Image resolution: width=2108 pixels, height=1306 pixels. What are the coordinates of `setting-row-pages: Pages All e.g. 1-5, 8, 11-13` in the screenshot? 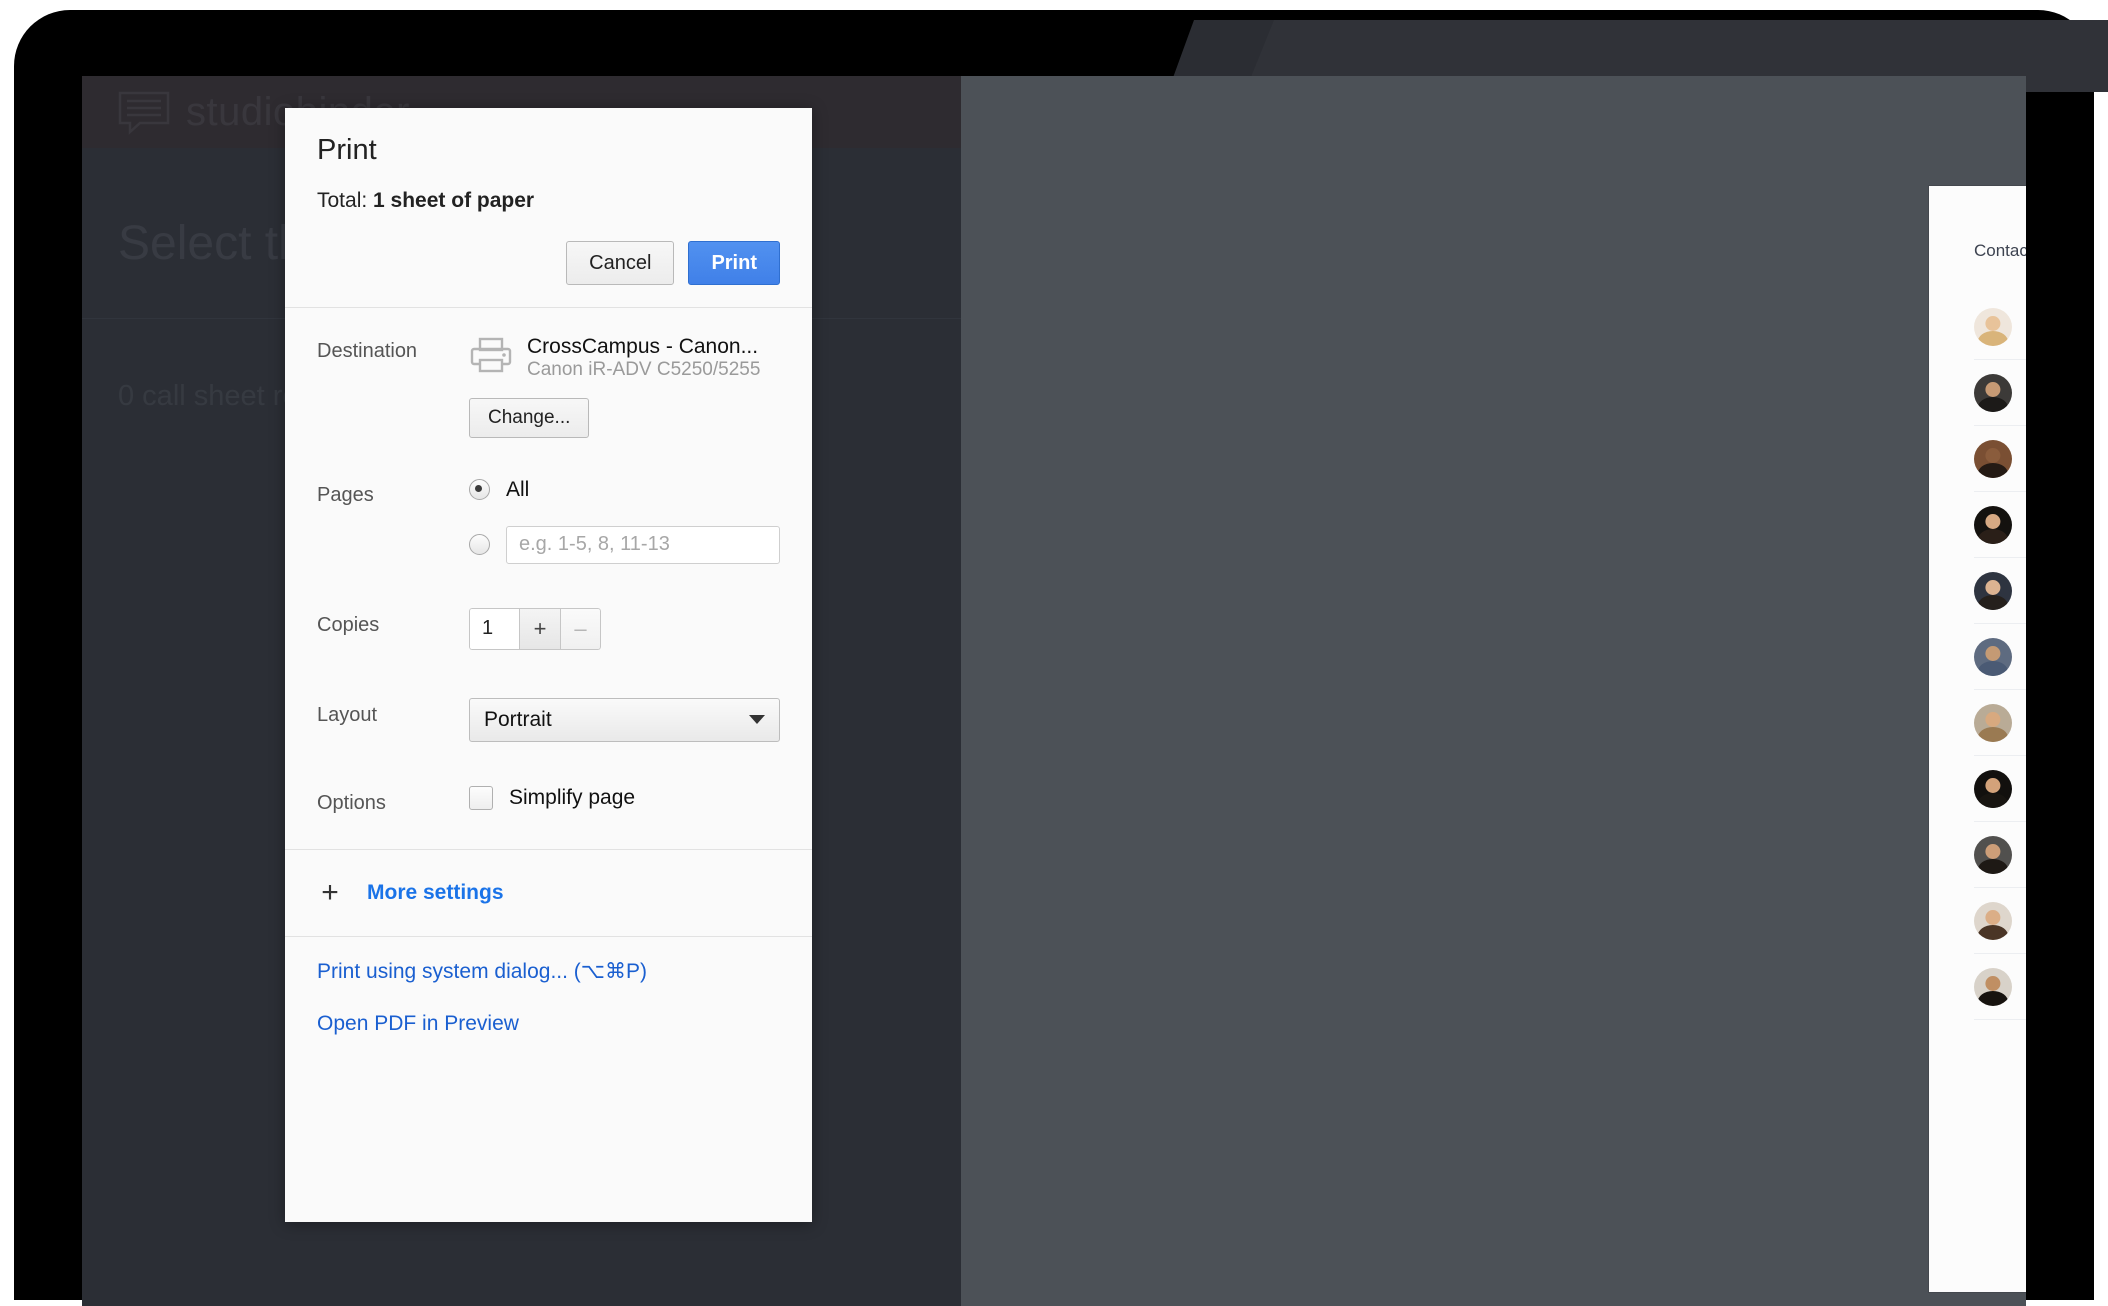 It's located at (548, 521).